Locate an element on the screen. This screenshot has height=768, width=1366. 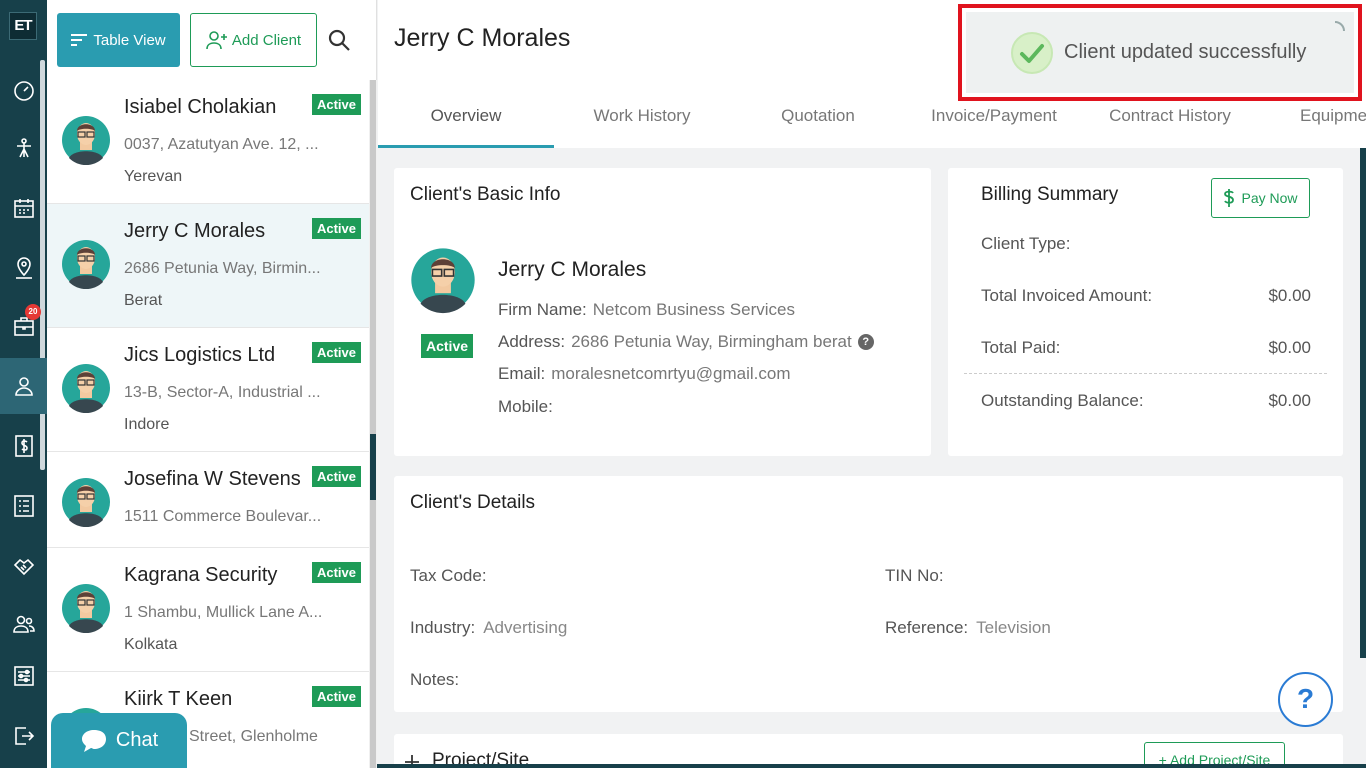
add-client-button: Add Client is located at coordinates (253, 40).